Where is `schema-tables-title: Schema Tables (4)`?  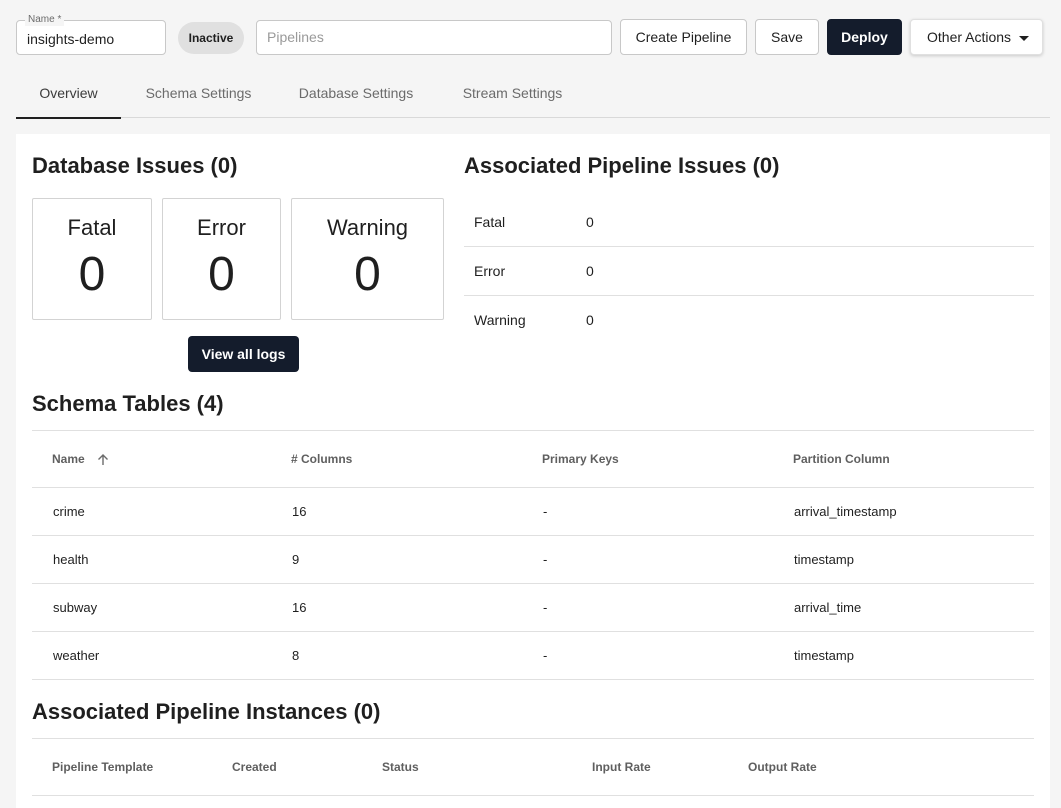
schema-tables-title: Schema Tables (4) is located at coordinates (128, 403).